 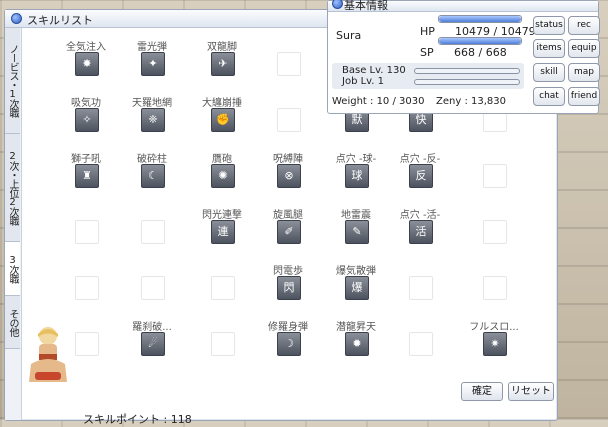 I want to click on skill-label: 点穴 -活-, so click(x=420, y=215).